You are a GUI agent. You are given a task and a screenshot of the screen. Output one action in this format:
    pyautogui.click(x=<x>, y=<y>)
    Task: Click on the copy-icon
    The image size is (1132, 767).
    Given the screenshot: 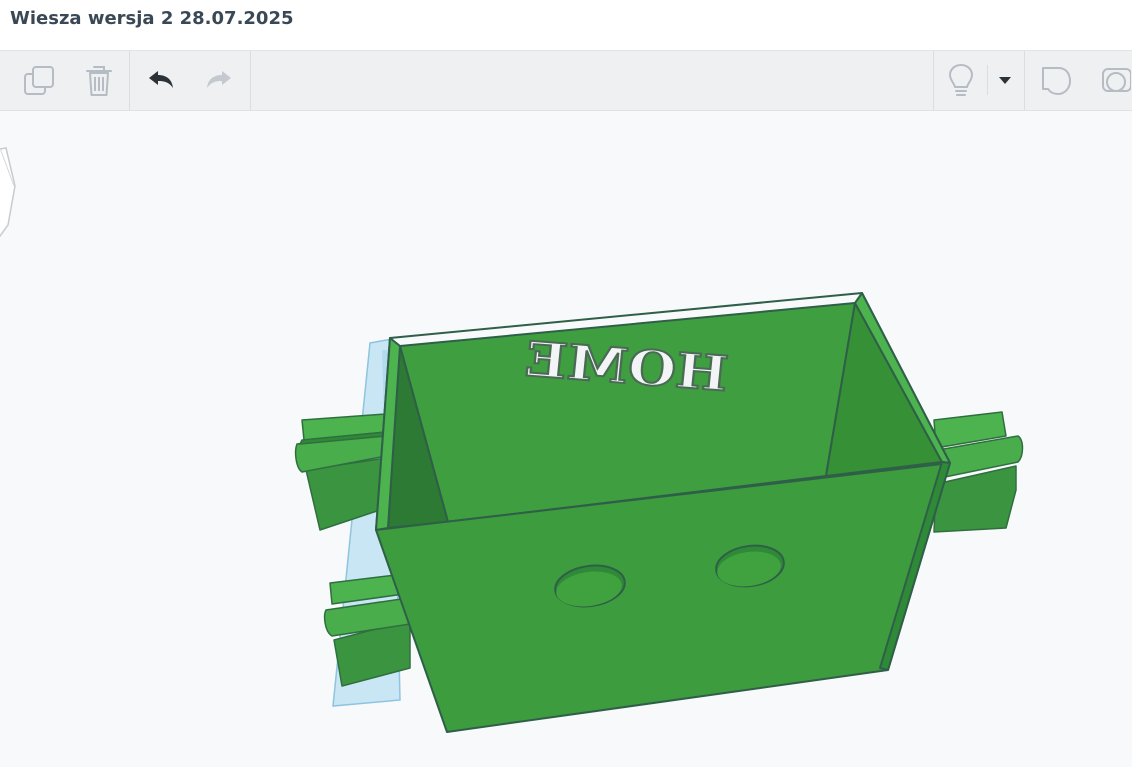 What is the action you would take?
    pyautogui.click(x=39, y=80)
    